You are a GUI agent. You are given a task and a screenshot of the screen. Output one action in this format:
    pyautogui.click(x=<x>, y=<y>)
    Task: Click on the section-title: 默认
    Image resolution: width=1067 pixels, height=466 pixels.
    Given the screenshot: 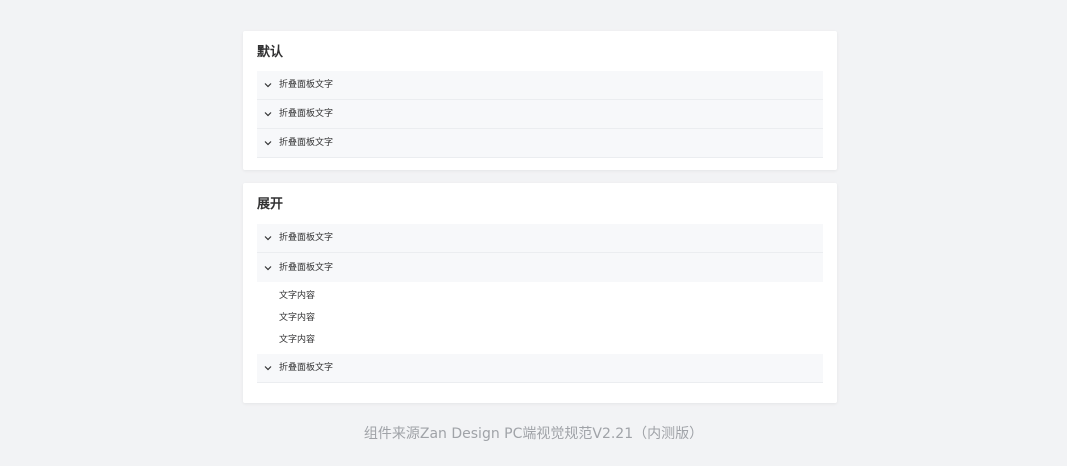 What is the action you would take?
    pyautogui.click(x=270, y=52)
    